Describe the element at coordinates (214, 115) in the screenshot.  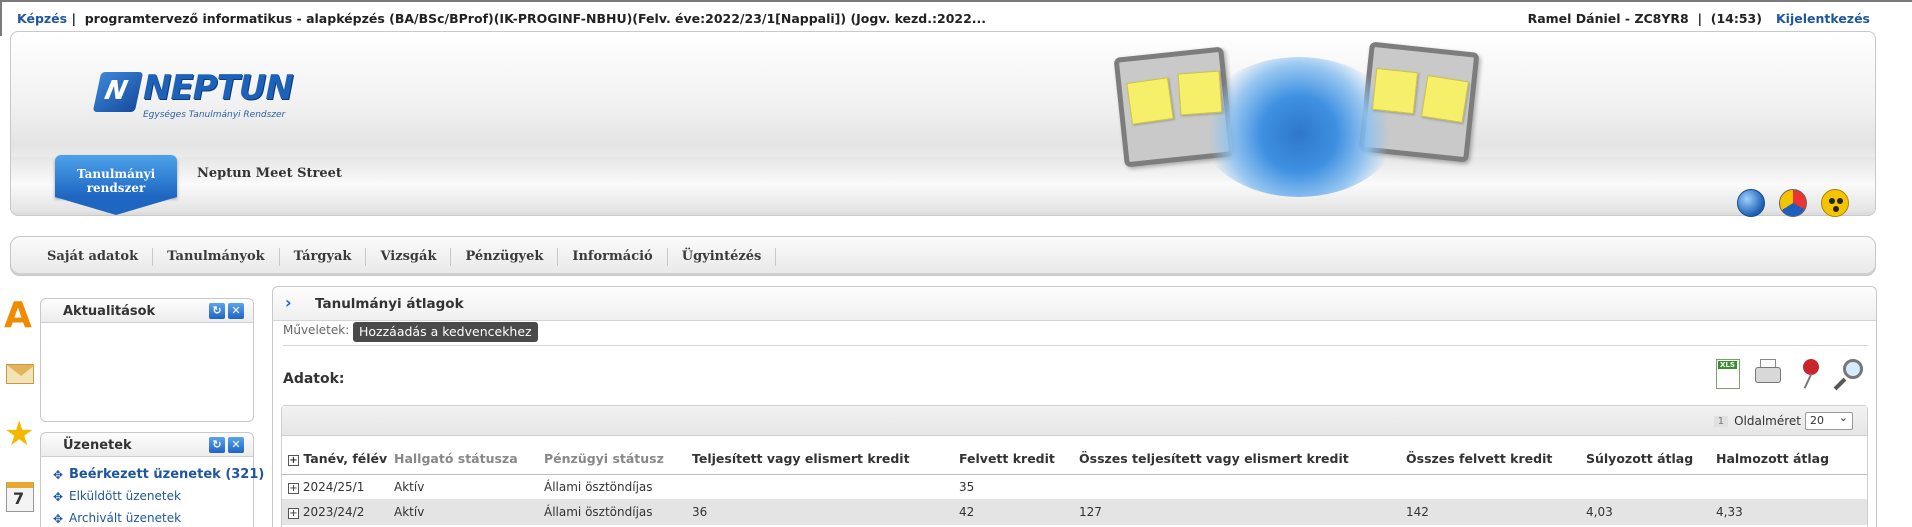
I see `logo-subtitle: Egységes Tanulmányi Rendszer` at that location.